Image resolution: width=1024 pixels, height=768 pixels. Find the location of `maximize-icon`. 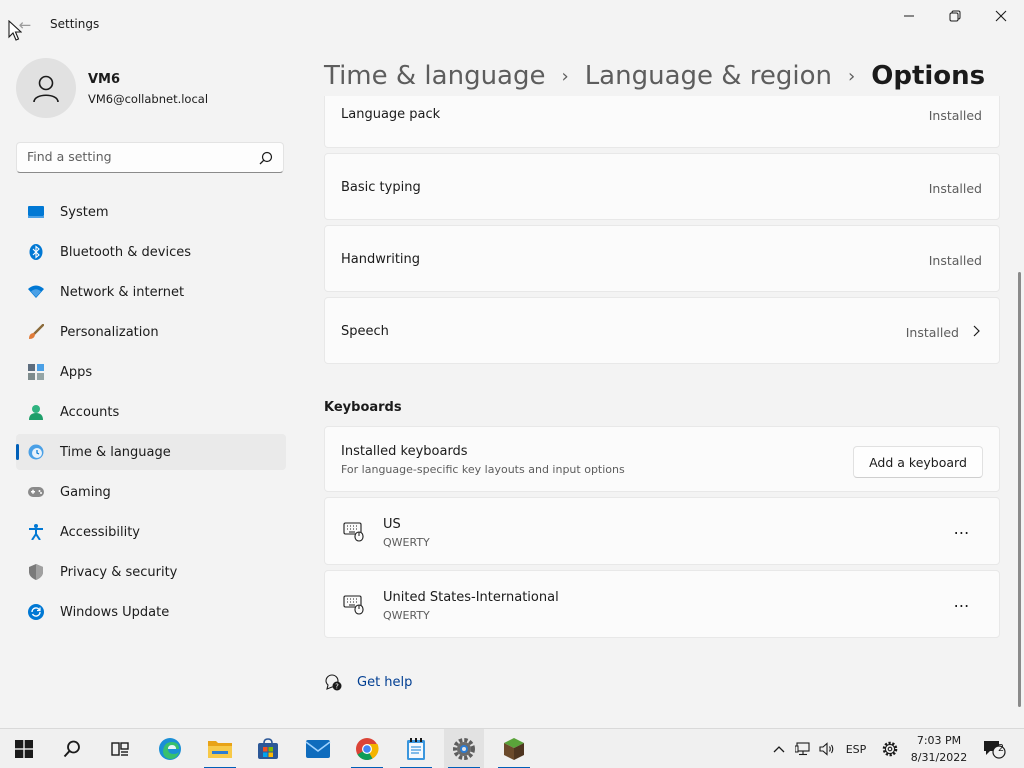

maximize-icon is located at coordinates (955, 16).